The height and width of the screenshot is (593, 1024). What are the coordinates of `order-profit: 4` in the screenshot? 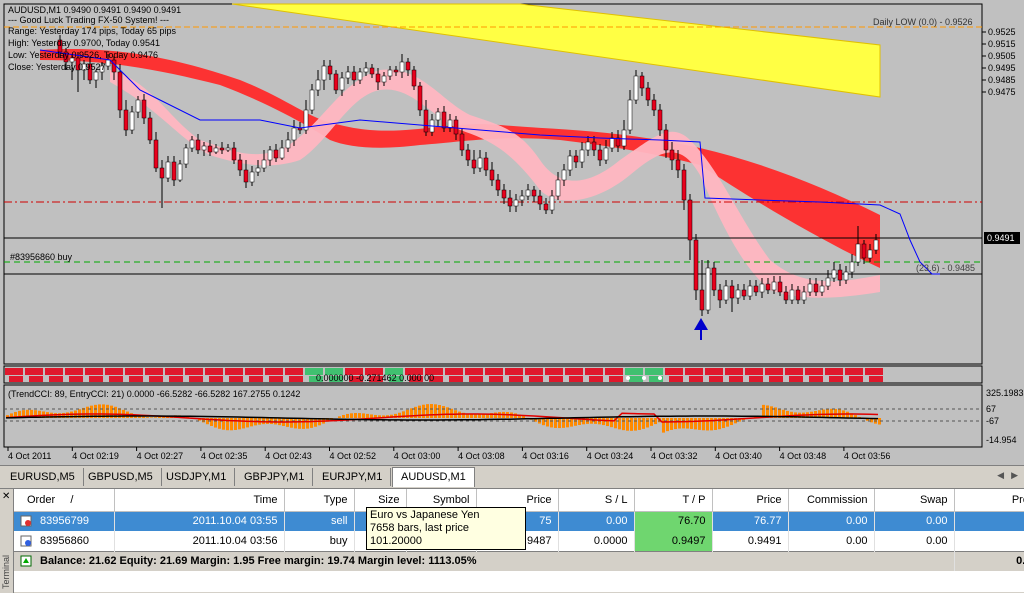 It's located at (989, 541).